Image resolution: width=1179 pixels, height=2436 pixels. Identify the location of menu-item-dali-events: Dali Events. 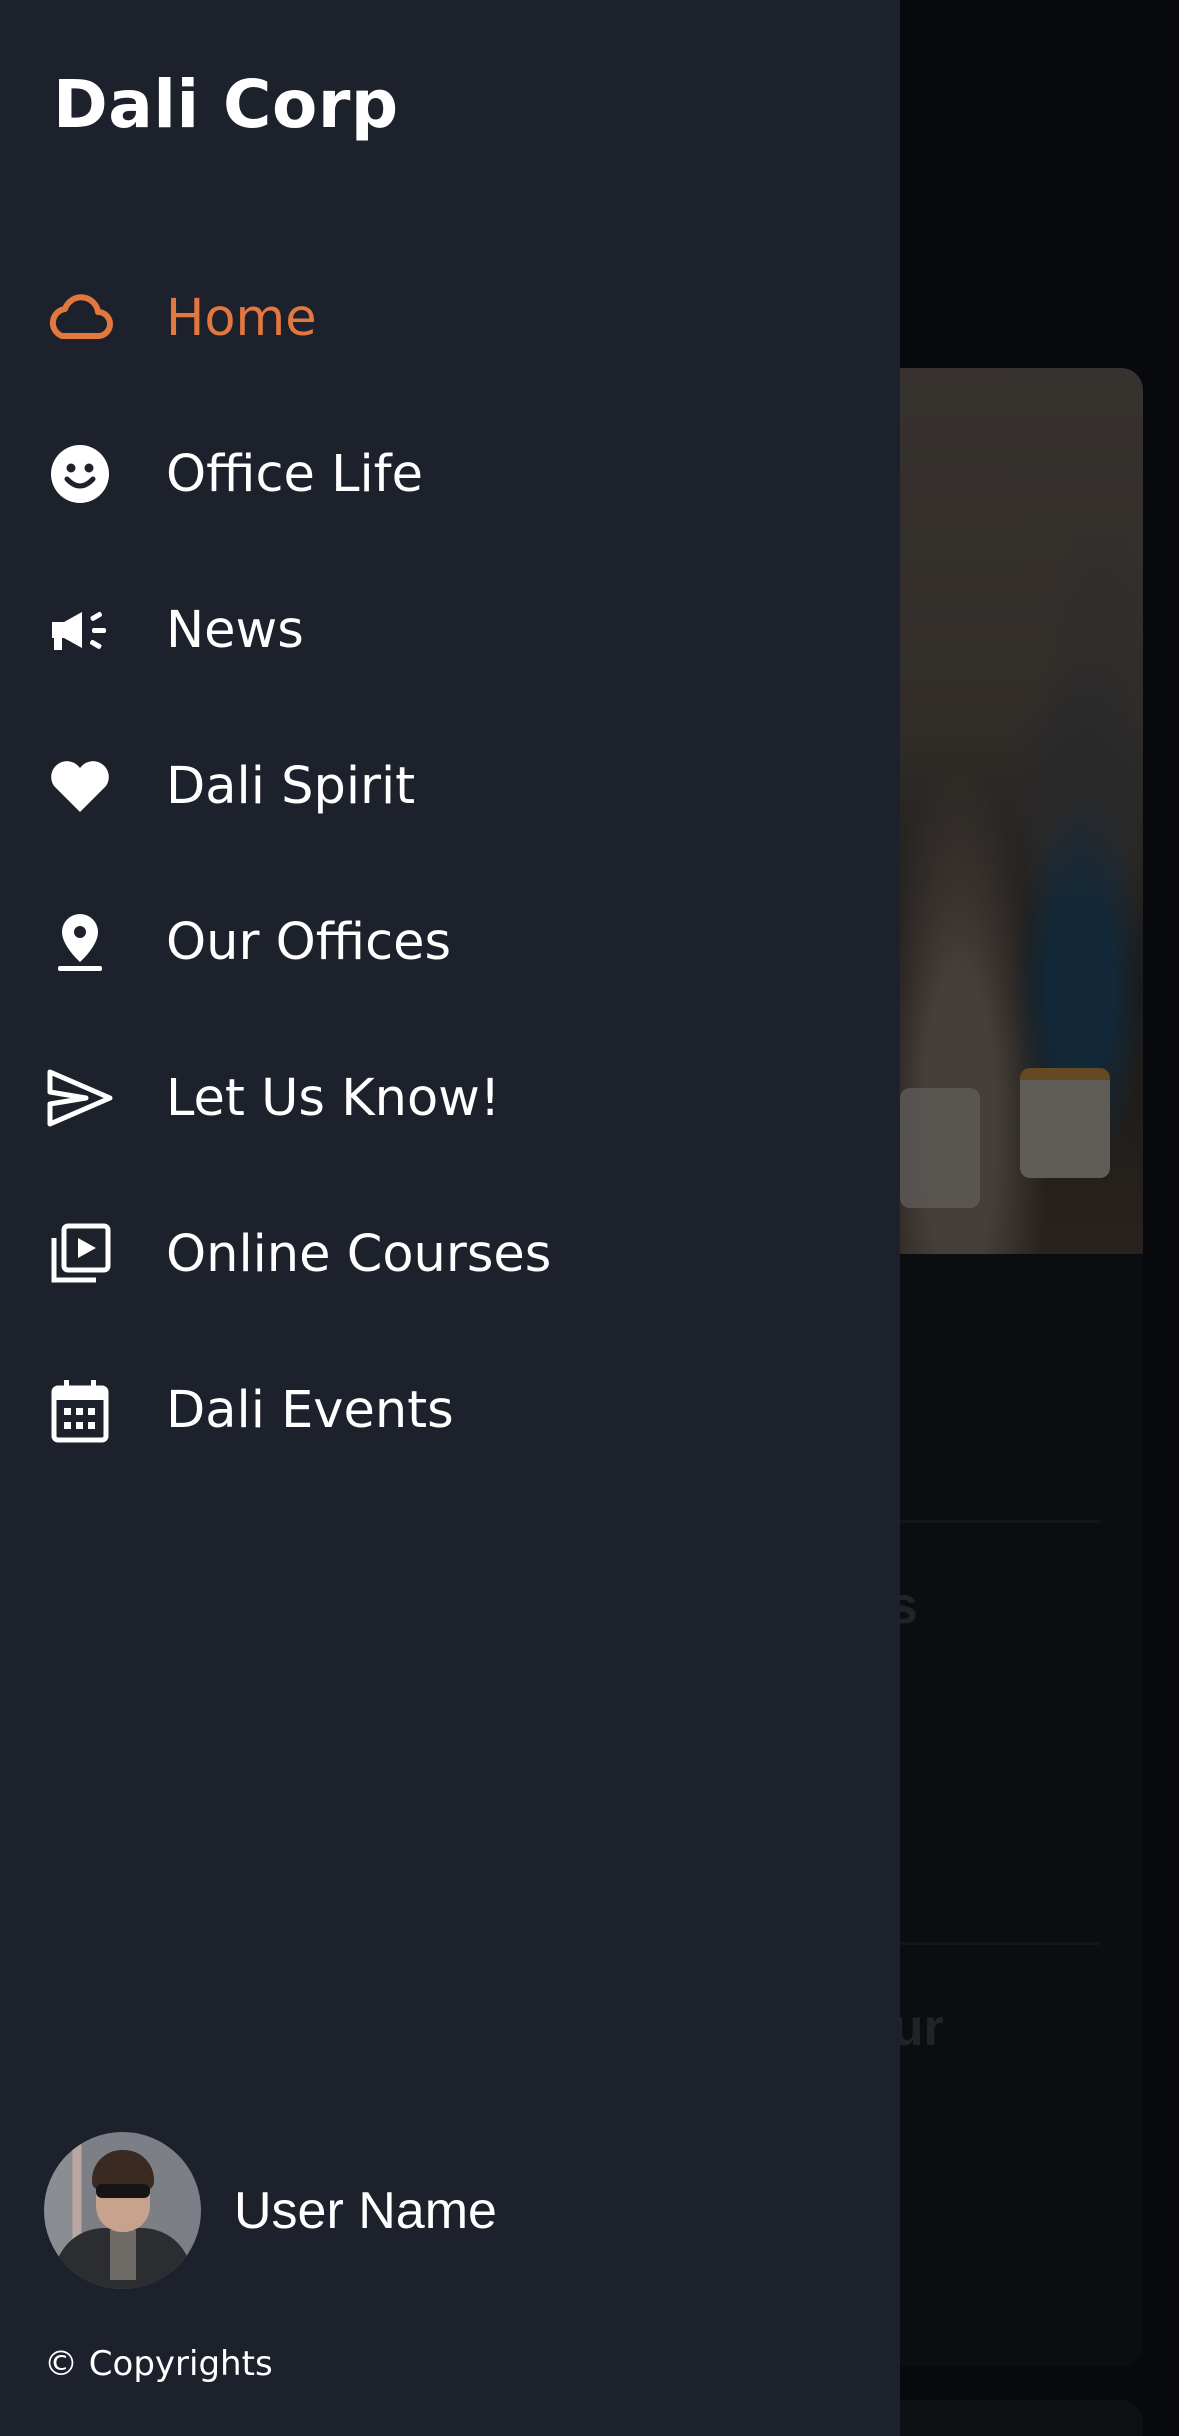
(450, 1410).